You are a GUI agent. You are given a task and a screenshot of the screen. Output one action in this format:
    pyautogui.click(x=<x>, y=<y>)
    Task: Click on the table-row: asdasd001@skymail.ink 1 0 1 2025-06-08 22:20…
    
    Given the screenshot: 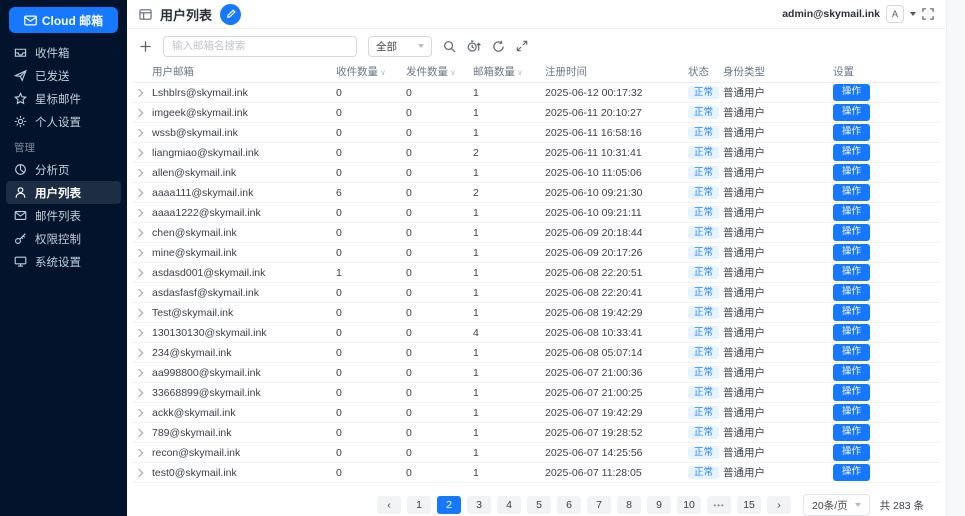 What is the action you would take?
    pyautogui.click(x=536, y=272)
    